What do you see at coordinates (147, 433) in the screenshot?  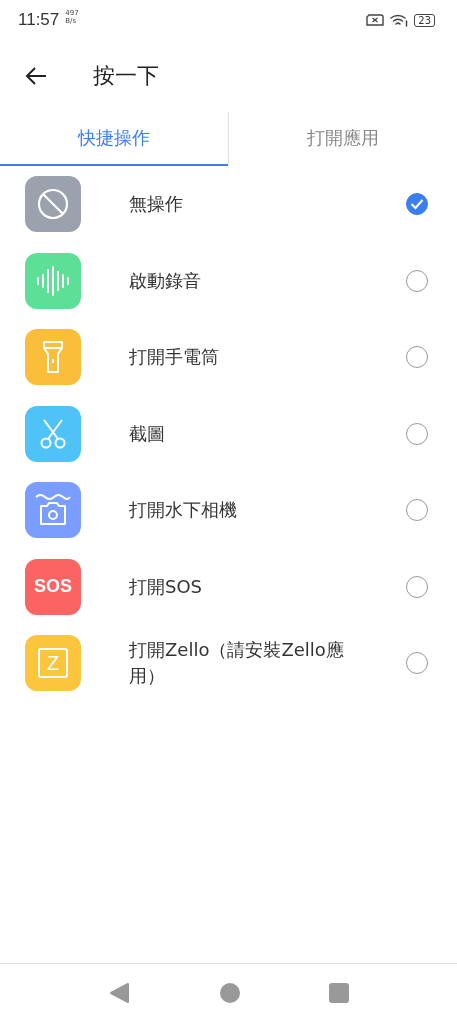 I see `option-label: 截圖` at bounding box center [147, 433].